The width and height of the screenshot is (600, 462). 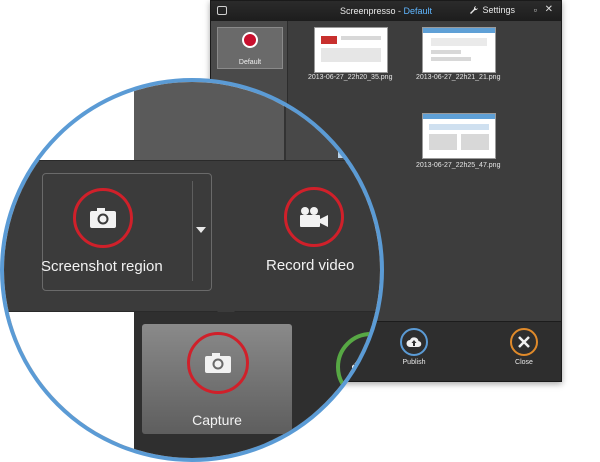 I want to click on workspace-name: Default, so click(x=418, y=11).